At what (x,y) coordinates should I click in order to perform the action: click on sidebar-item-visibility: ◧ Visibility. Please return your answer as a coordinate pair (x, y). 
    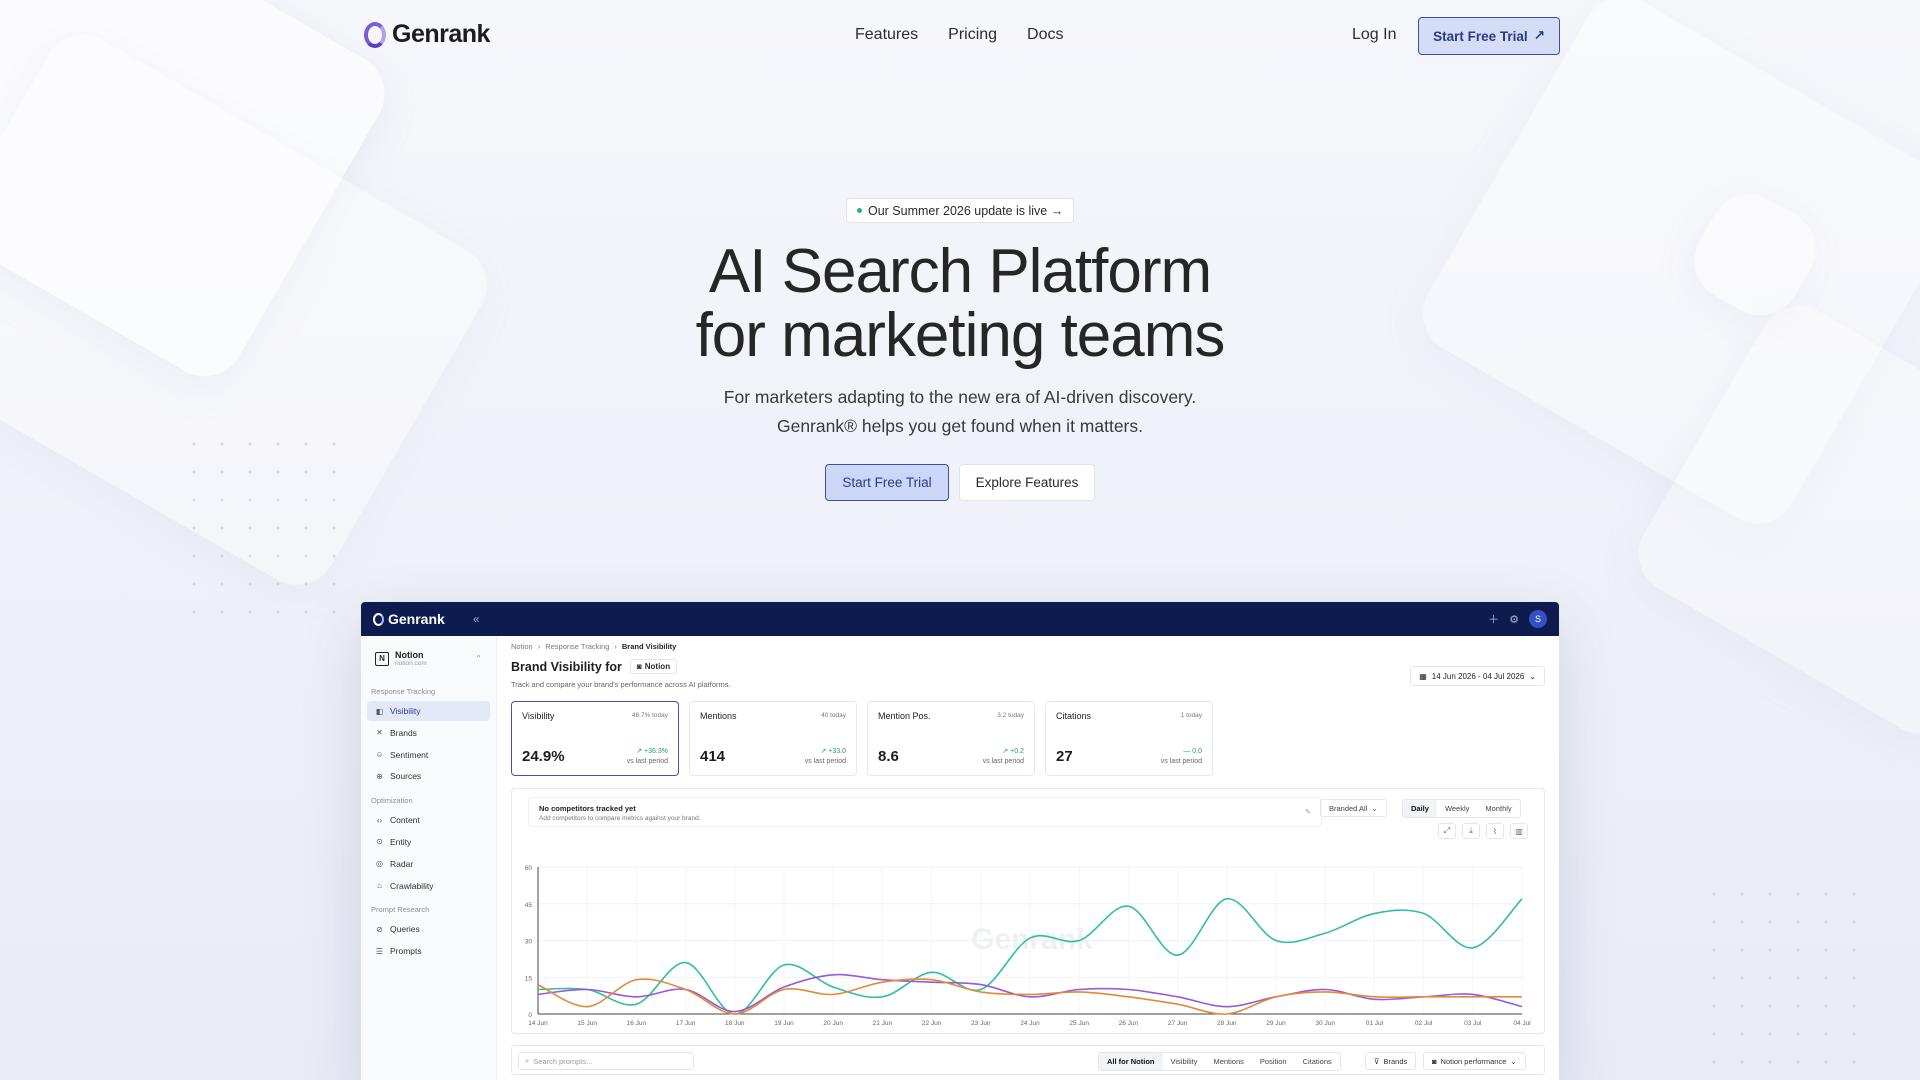
    Looking at the image, I should click on (428, 711).